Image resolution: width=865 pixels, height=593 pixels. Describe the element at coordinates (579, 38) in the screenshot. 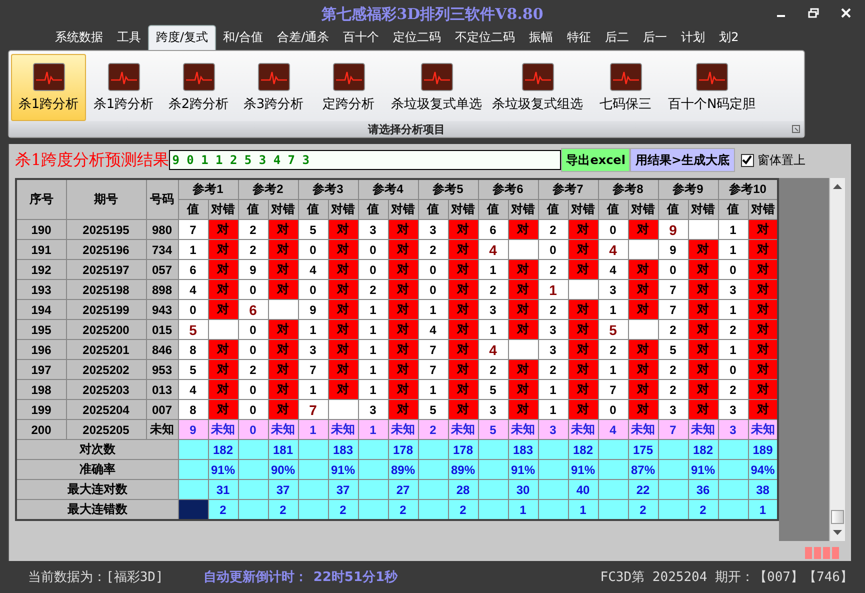

I see `menu-tab: 特征` at that location.